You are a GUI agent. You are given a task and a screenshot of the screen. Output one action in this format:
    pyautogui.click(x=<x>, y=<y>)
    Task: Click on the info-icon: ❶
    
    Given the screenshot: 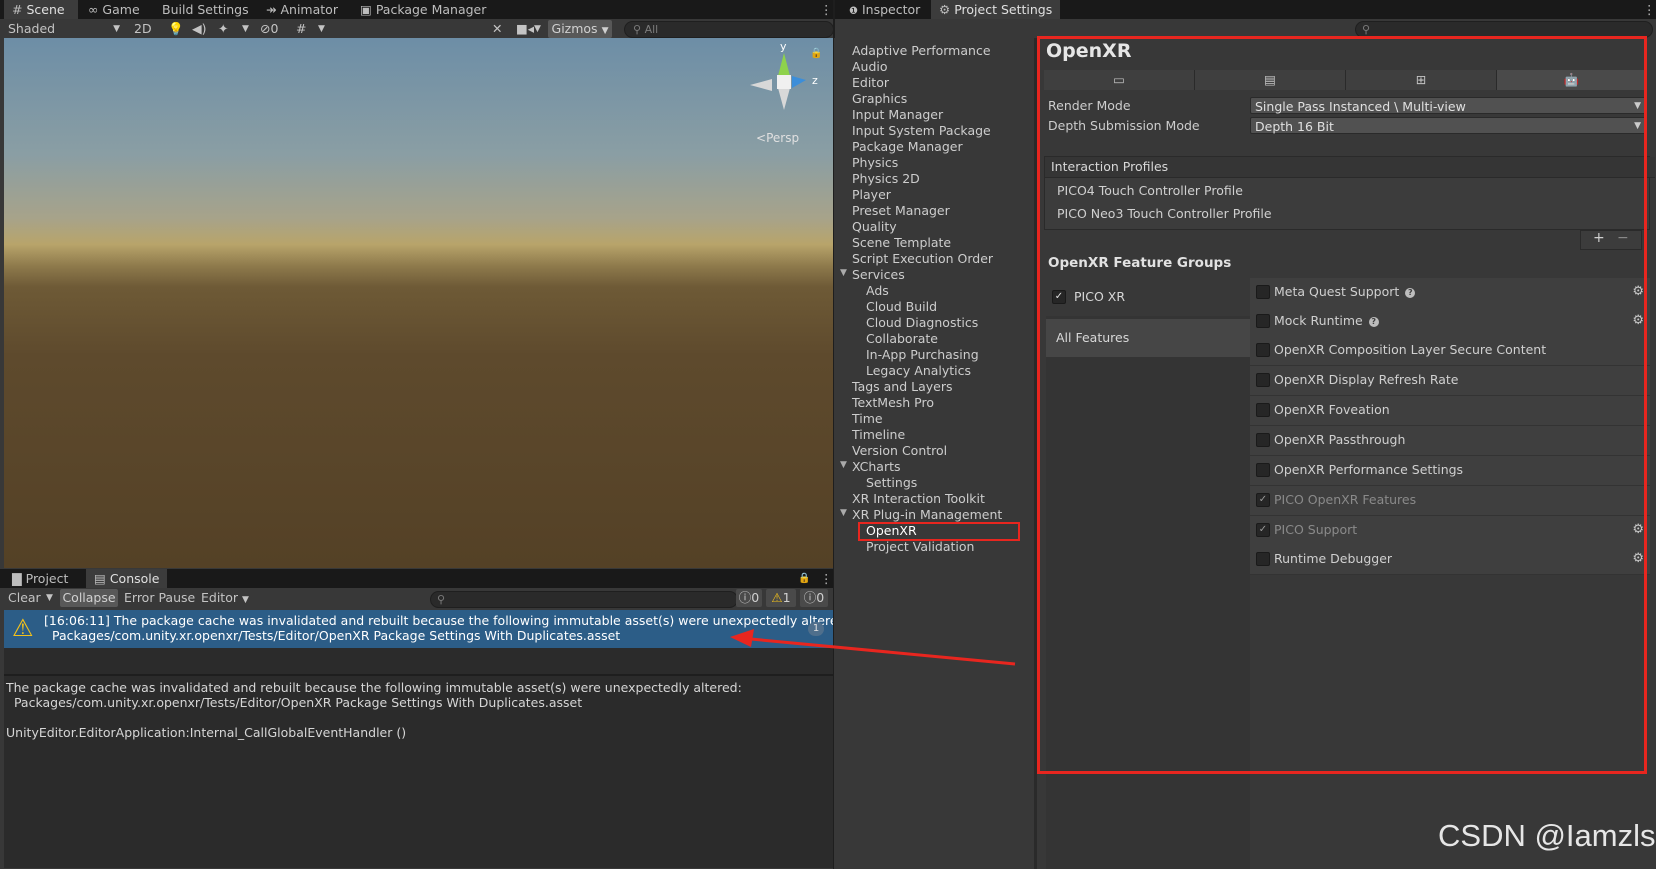 What is the action you would take?
    pyautogui.click(x=853, y=11)
    